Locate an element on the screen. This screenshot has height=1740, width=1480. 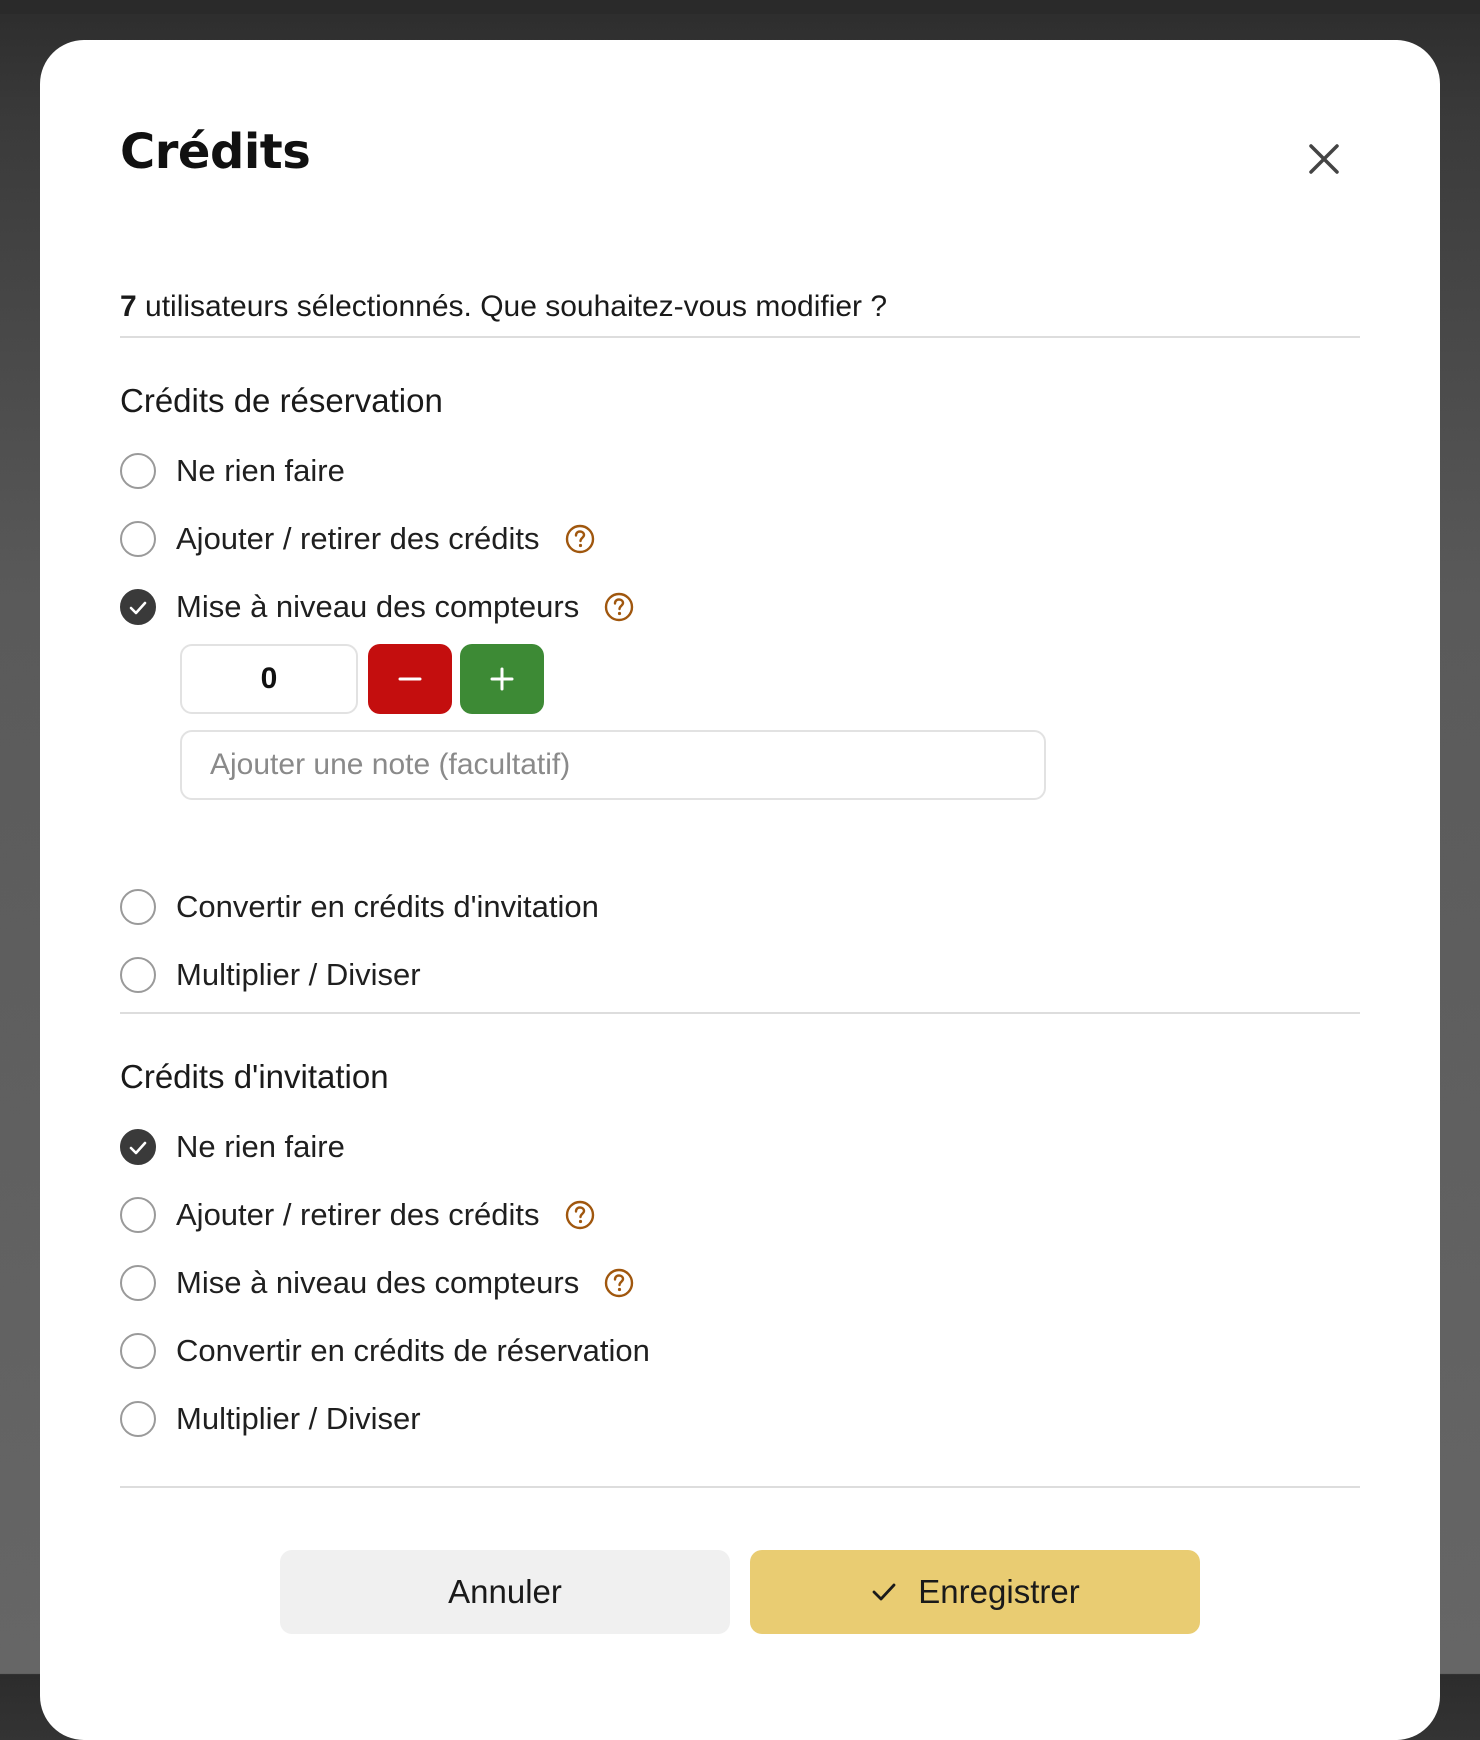
invitation-option-convert-to-reservation: Convertir en crédits de réservation is located at coordinates (385, 1351).